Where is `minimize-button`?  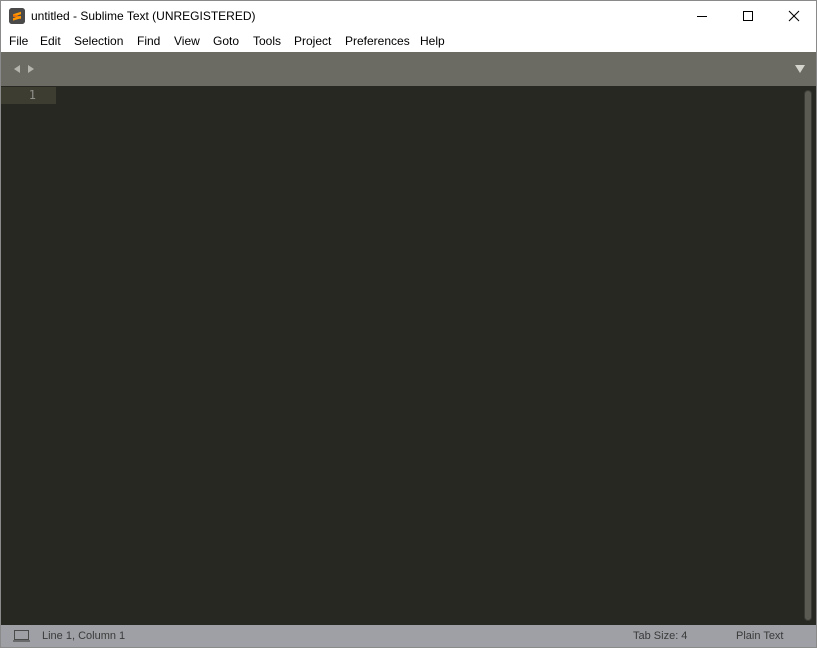 minimize-button is located at coordinates (702, 16).